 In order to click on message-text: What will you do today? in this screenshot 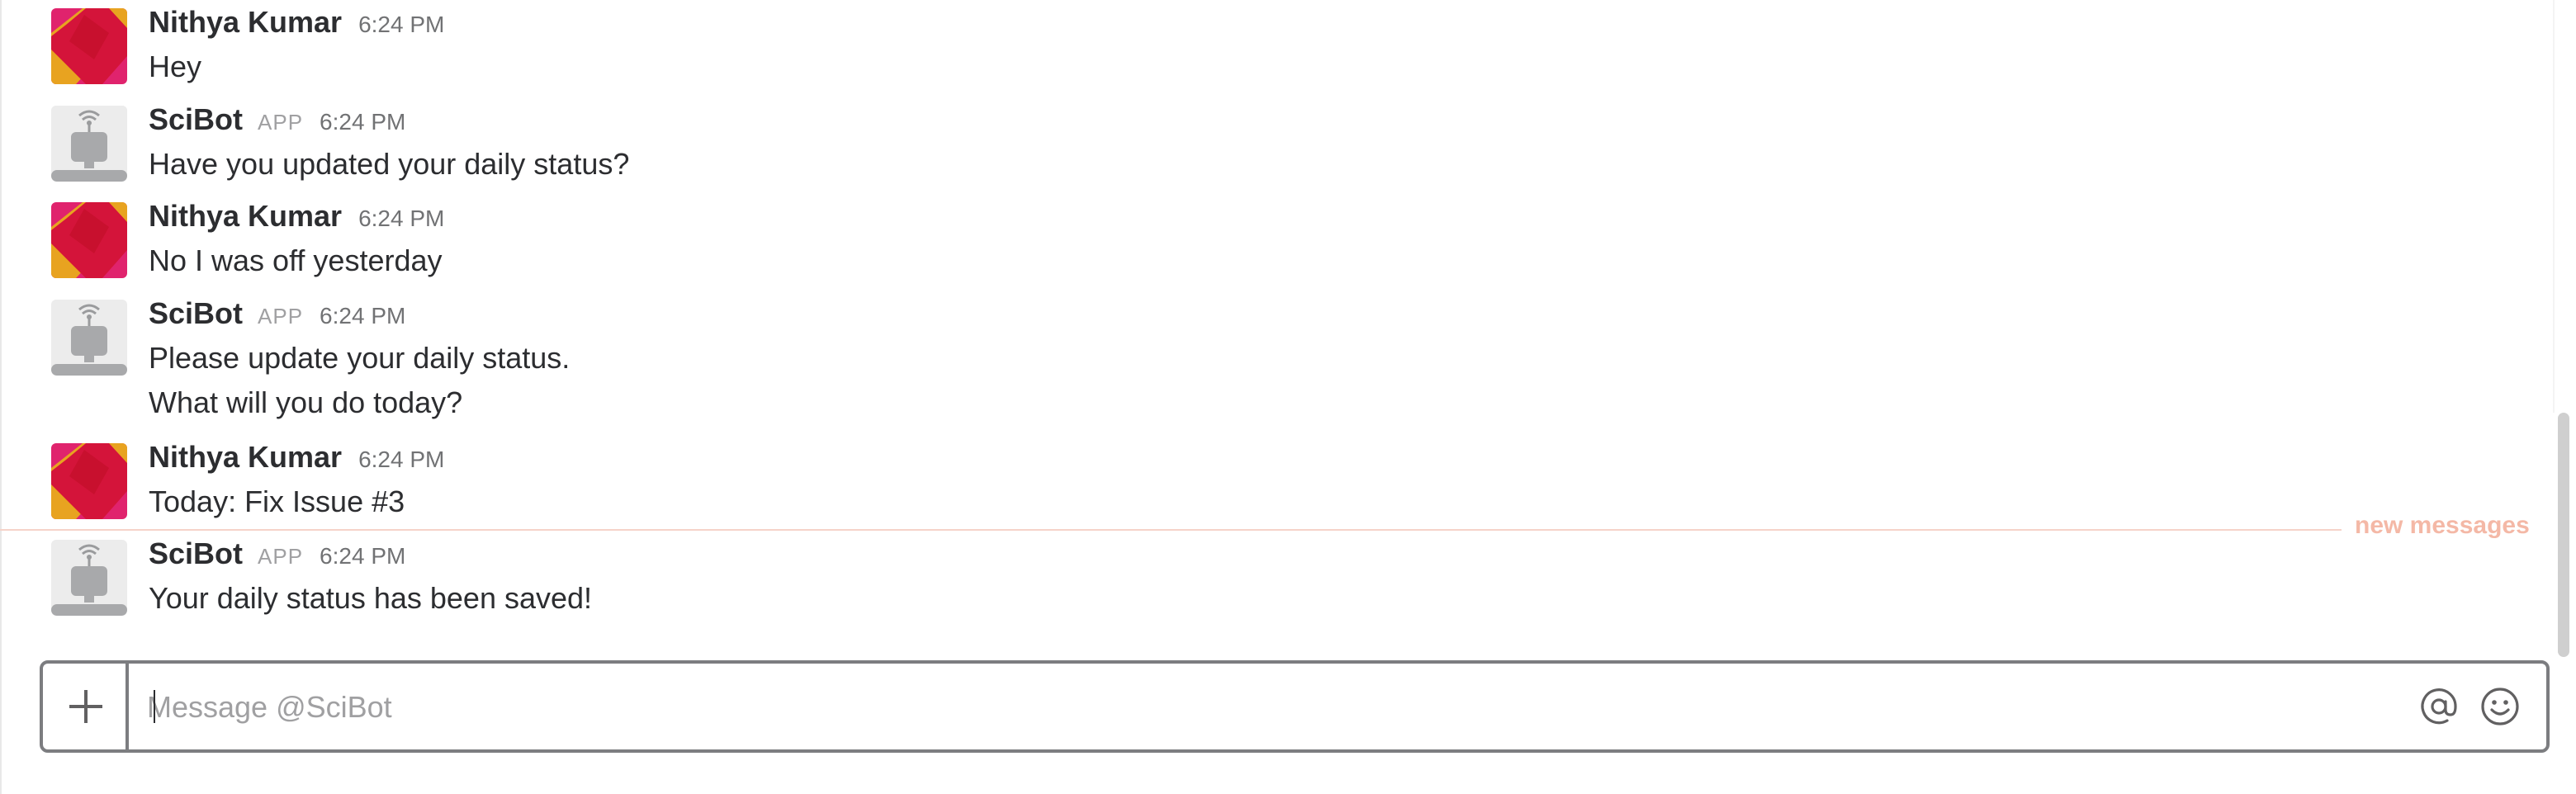, I will do `click(306, 402)`.